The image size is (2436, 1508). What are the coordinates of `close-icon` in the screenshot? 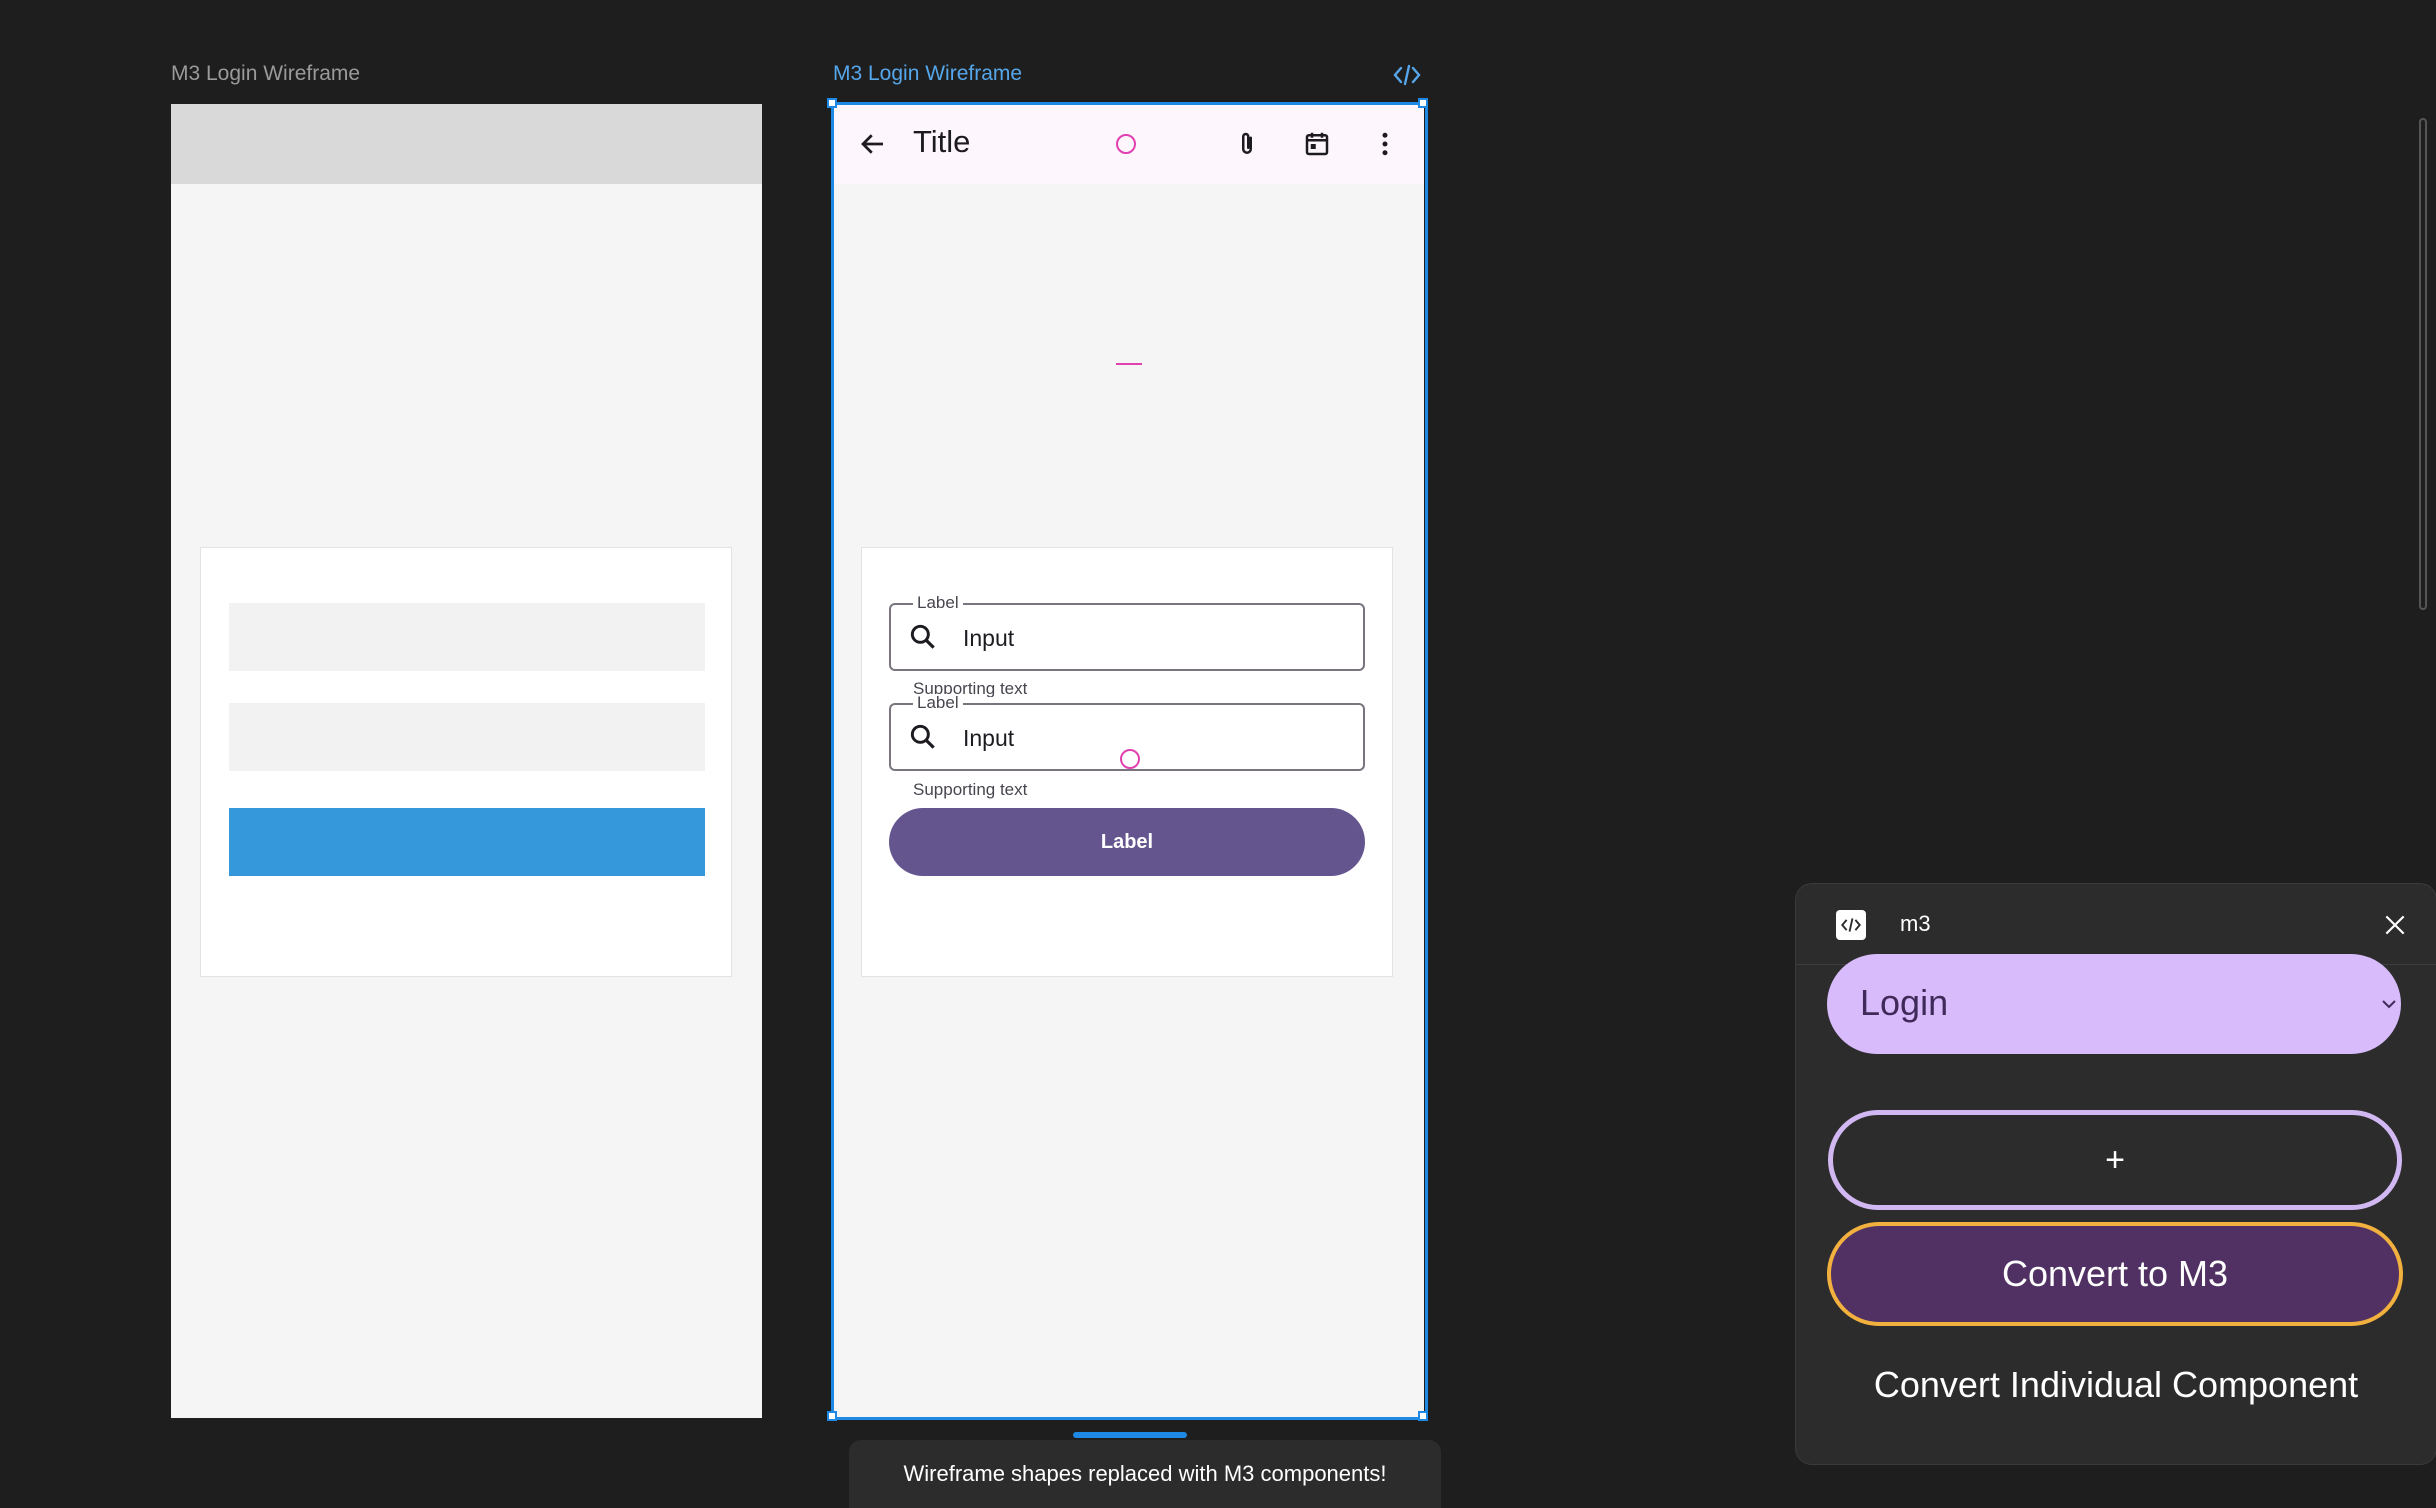 It's located at (2395, 925).